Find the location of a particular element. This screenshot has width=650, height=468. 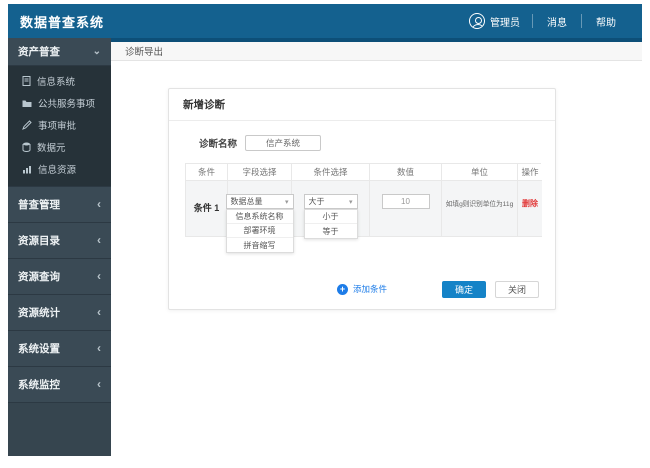

sidebar-section-label: 资产普查 is located at coordinates (39, 52).